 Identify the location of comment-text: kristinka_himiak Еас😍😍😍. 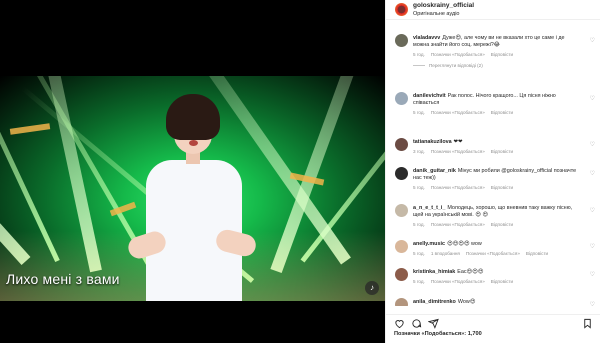
(497, 272).